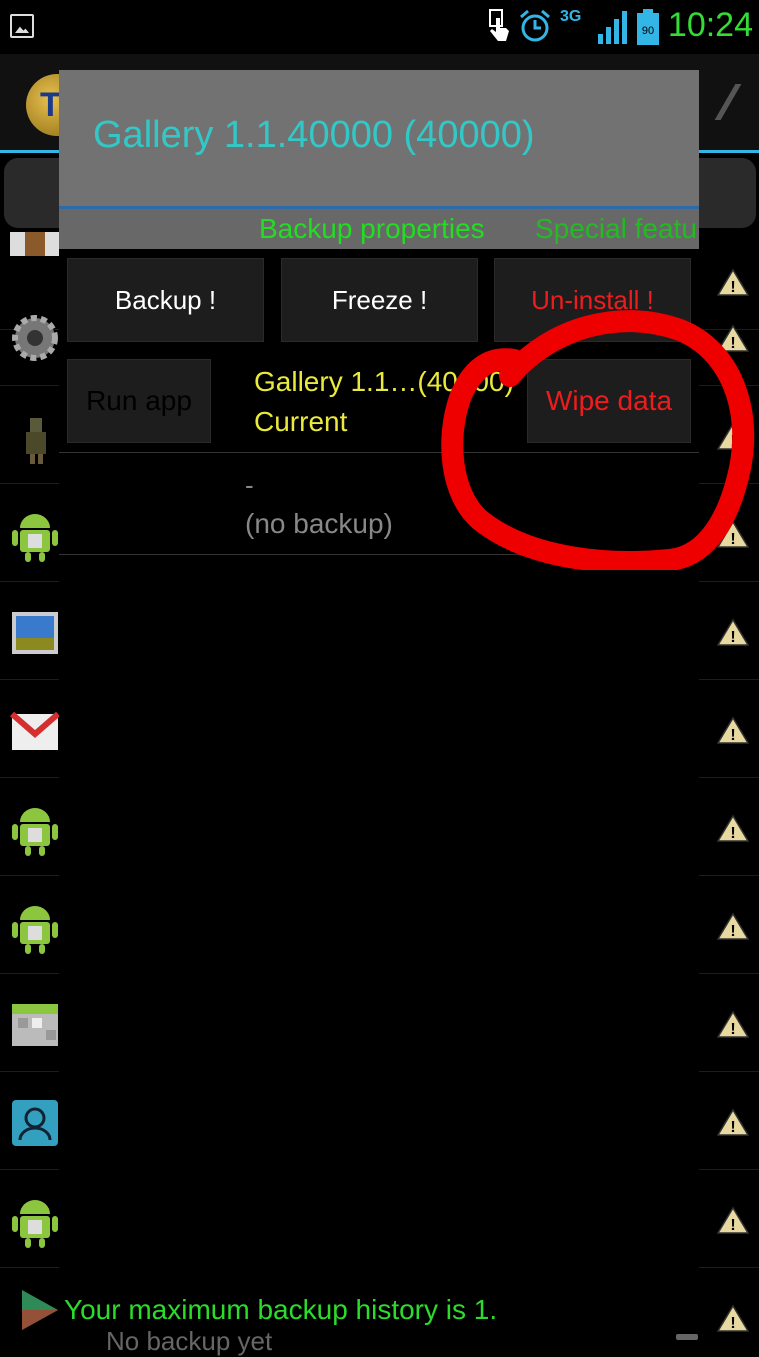 This screenshot has height=1357, width=759. What do you see at coordinates (35, 730) in the screenshot?
I see `gmail-icon` at bounding box center [35, 730].